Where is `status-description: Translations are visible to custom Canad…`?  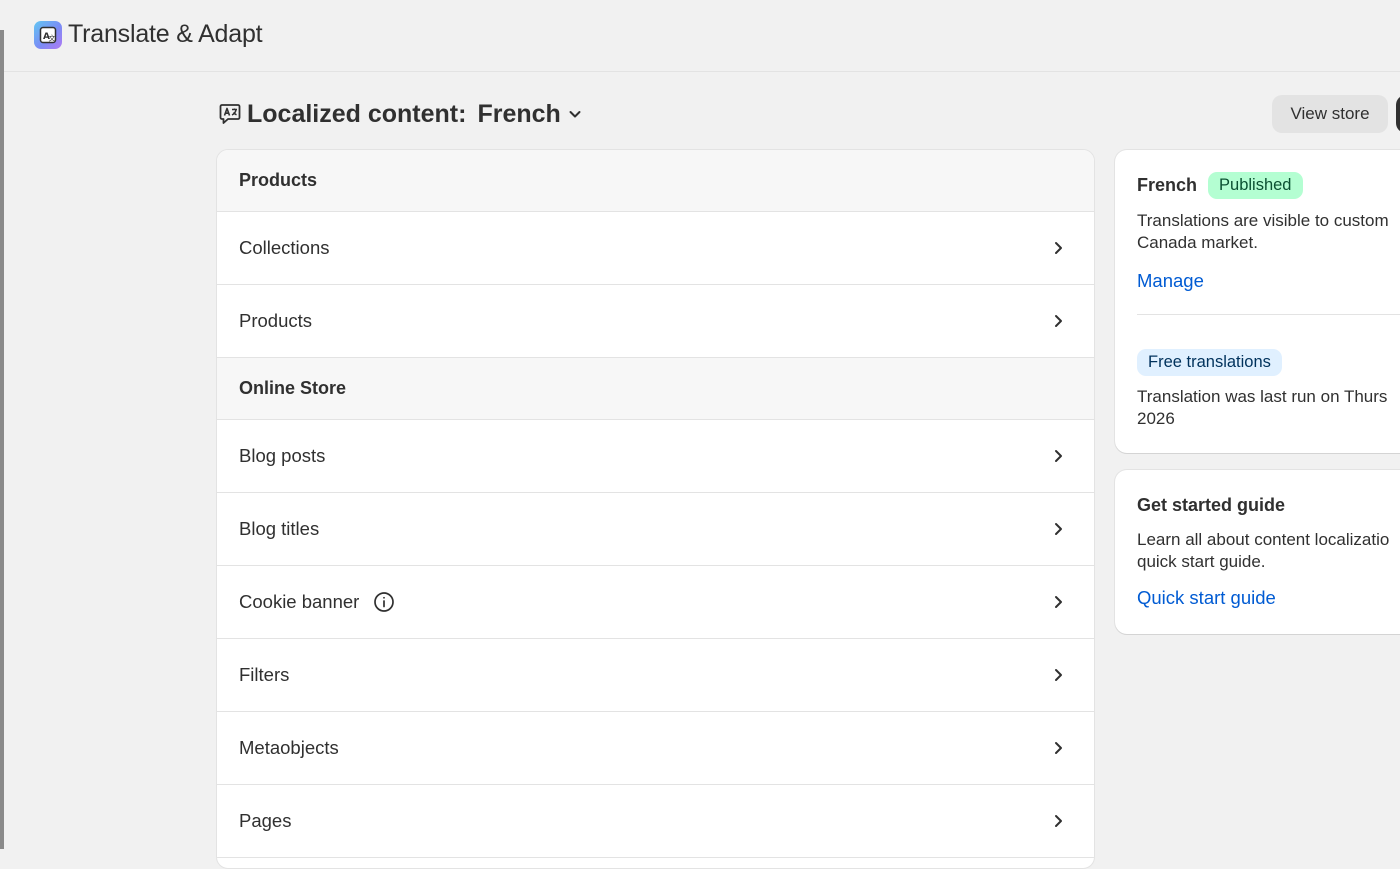
status-description: Translations are visible to custom Canad… is located at coordinates (1263, 231).